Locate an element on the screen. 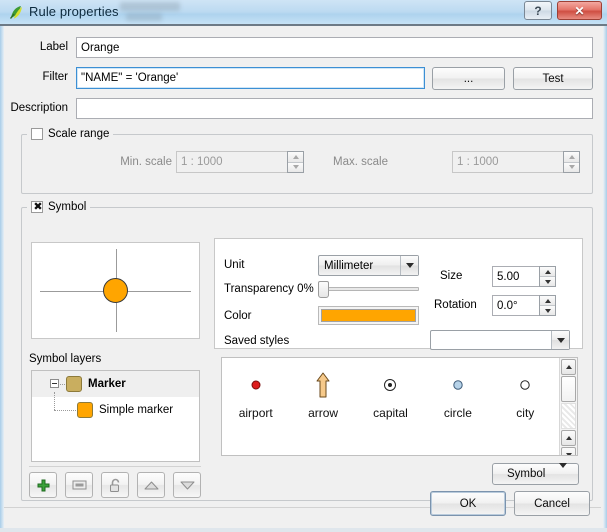  max-scale-spinbox: 1 : 1000 is located at coordinates (516, 162).